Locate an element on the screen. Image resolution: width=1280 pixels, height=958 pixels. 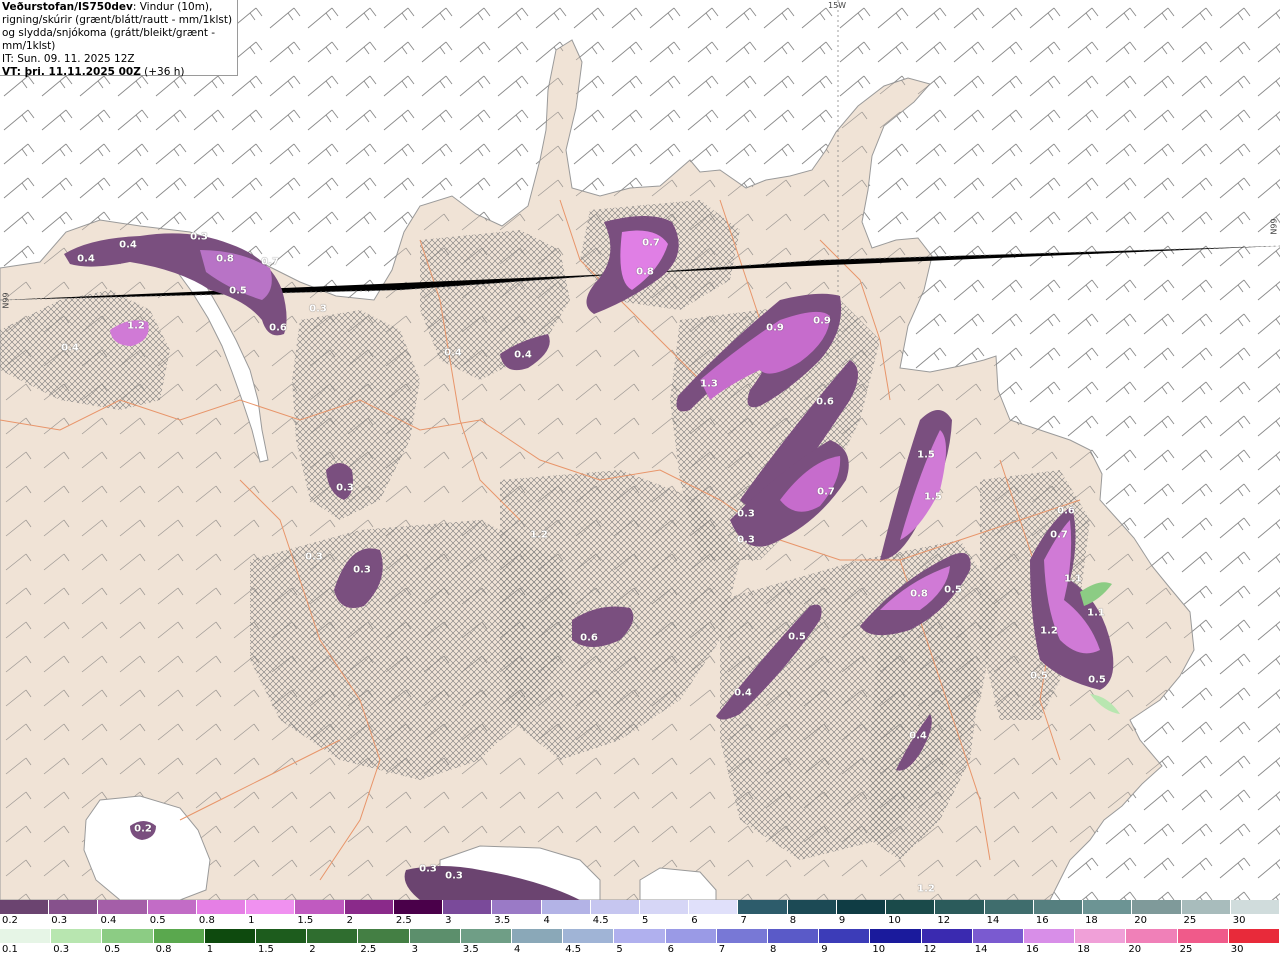
valid-time: VT: þri. 11.11.2025 00Z is located at coordinates (71, 72).